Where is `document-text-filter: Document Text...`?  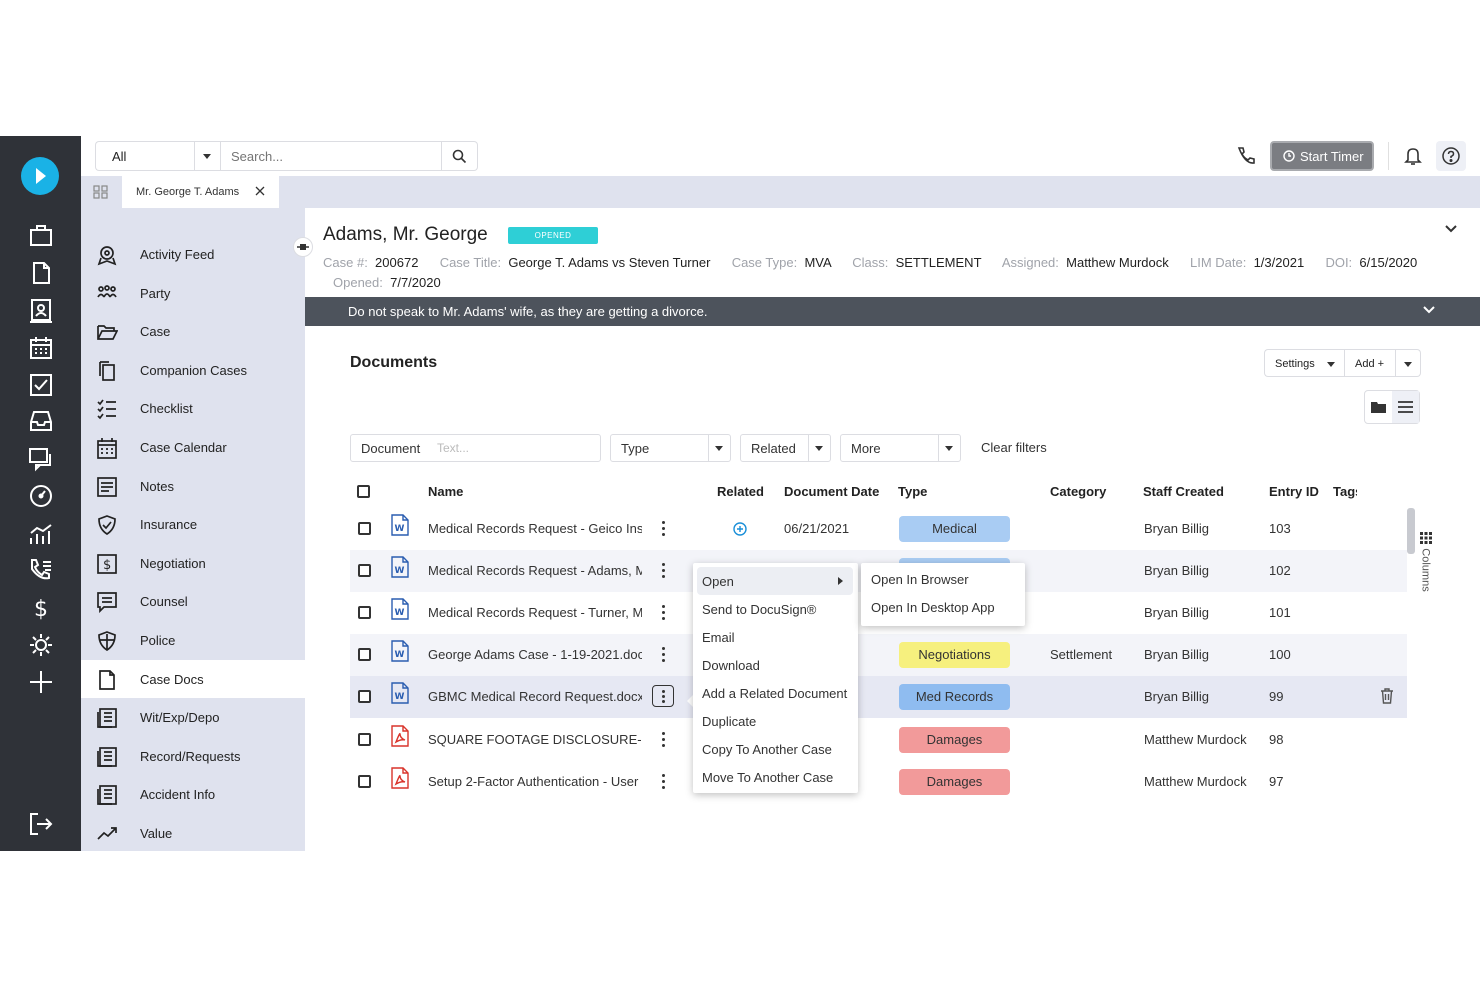
document-text-filter: Document Text... is located at coordinates (475, 448).